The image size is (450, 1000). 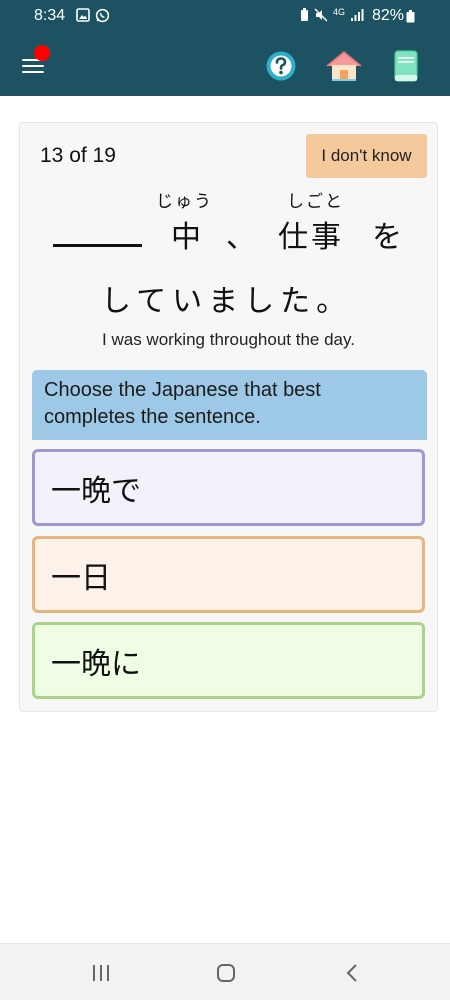 I want to click on menu-button, so click(x=35, y=62).